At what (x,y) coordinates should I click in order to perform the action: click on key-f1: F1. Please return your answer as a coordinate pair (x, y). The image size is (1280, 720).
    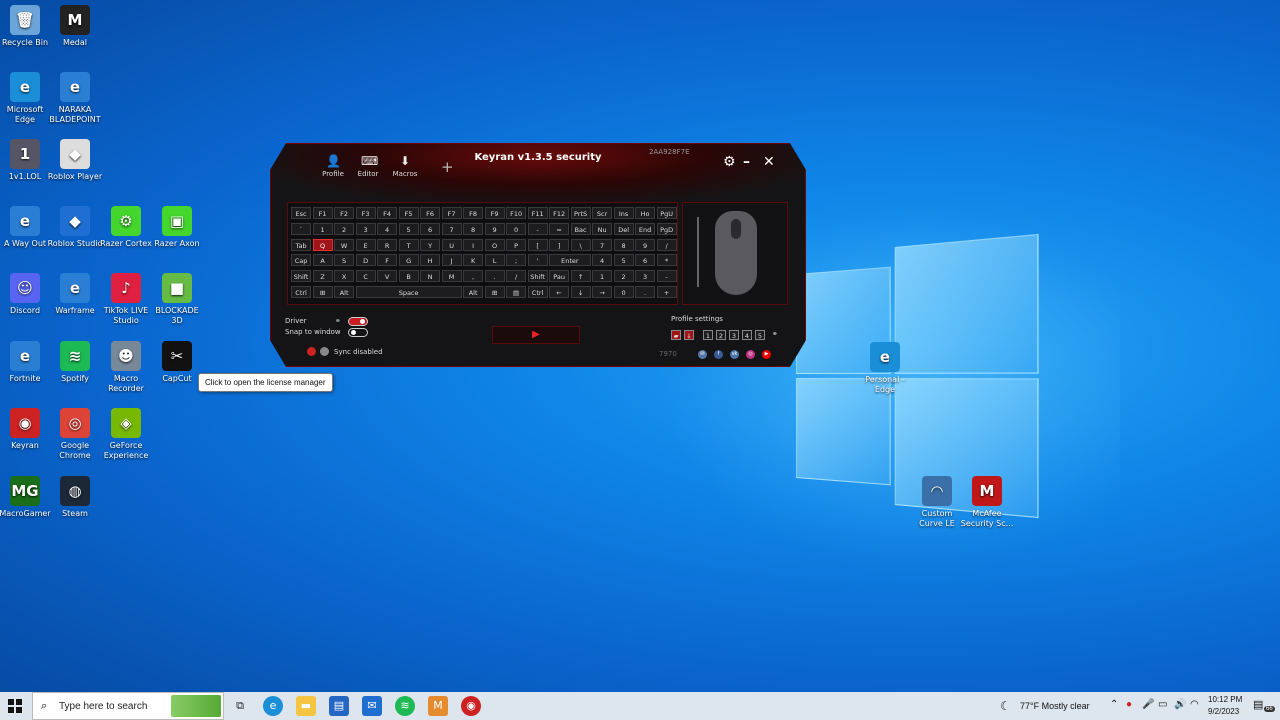
    Looking at the image, I should click on (323, 213).